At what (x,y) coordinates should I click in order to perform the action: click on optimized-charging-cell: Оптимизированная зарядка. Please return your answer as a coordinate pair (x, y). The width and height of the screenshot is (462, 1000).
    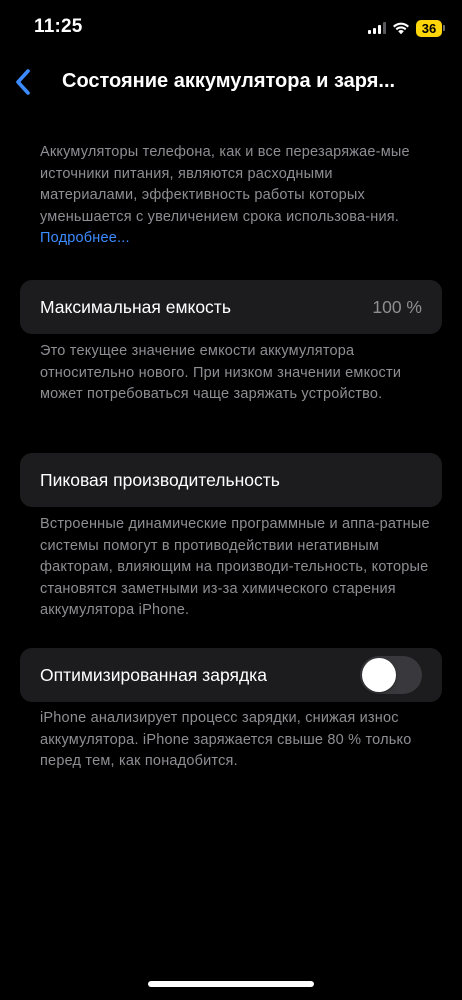
    Looking at the image, I should click on (231, 675).